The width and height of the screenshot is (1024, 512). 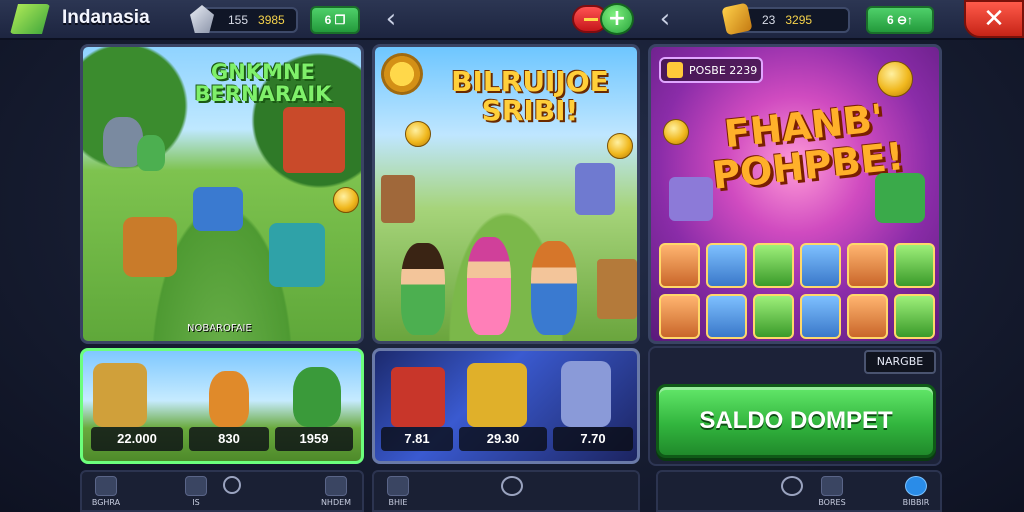 I want to click on price-label: 830, so click(x=229, y=439).